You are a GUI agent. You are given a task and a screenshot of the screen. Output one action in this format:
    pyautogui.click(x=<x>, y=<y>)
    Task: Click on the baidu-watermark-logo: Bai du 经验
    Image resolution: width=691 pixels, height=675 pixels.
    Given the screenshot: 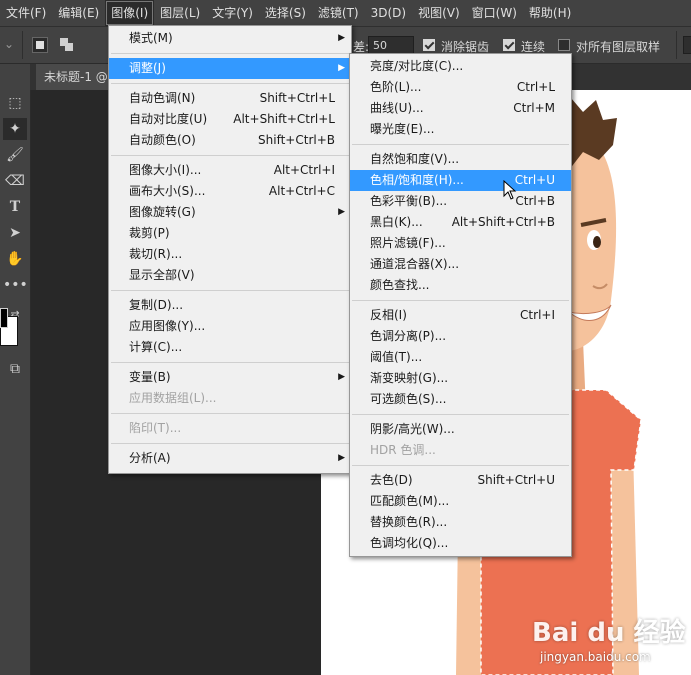 What is the action you would take?
    pyautogui.click(x=609, y=633)
    